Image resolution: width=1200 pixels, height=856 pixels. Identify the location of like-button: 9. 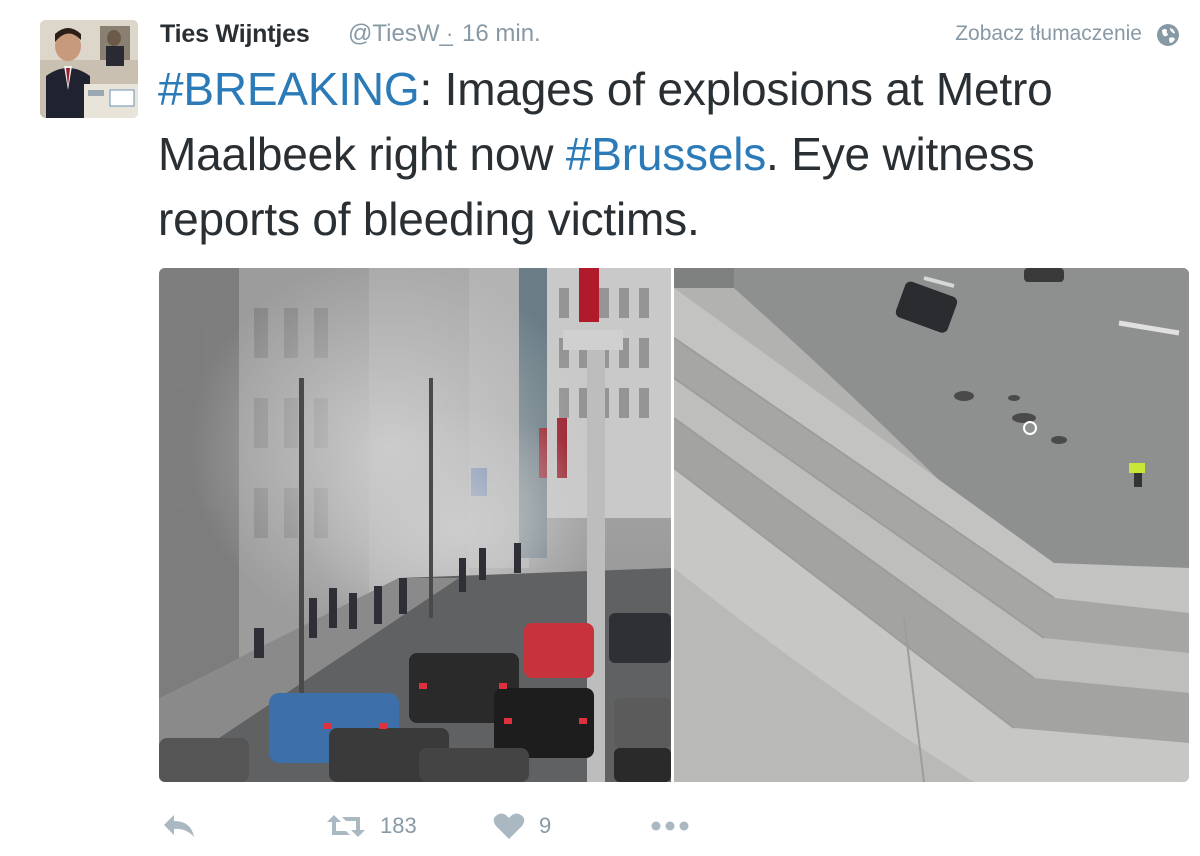
(522, 826).